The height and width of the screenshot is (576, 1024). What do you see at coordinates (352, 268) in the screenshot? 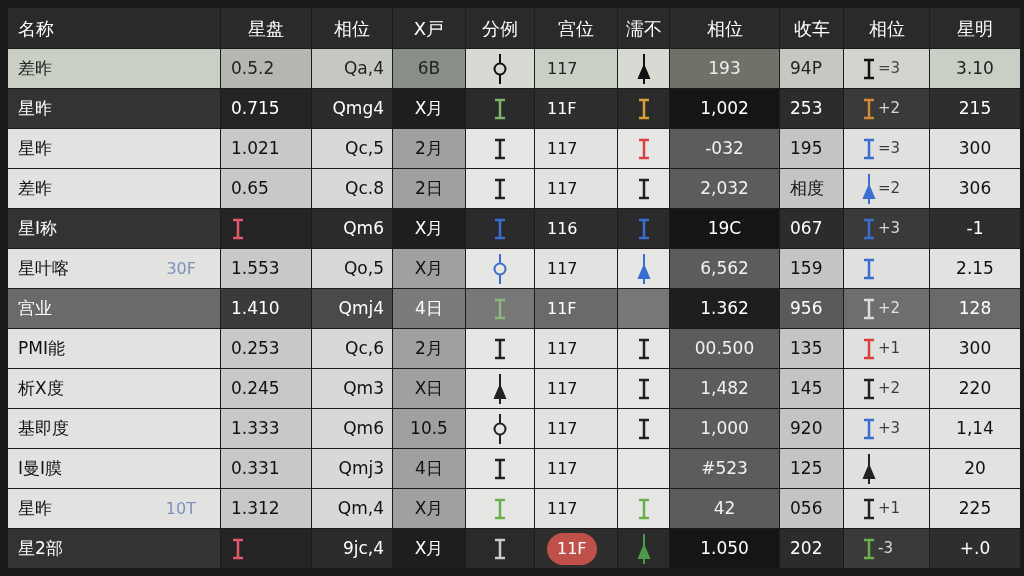
I see `table-cell: Qo,5` at bounding box center [352, 268].